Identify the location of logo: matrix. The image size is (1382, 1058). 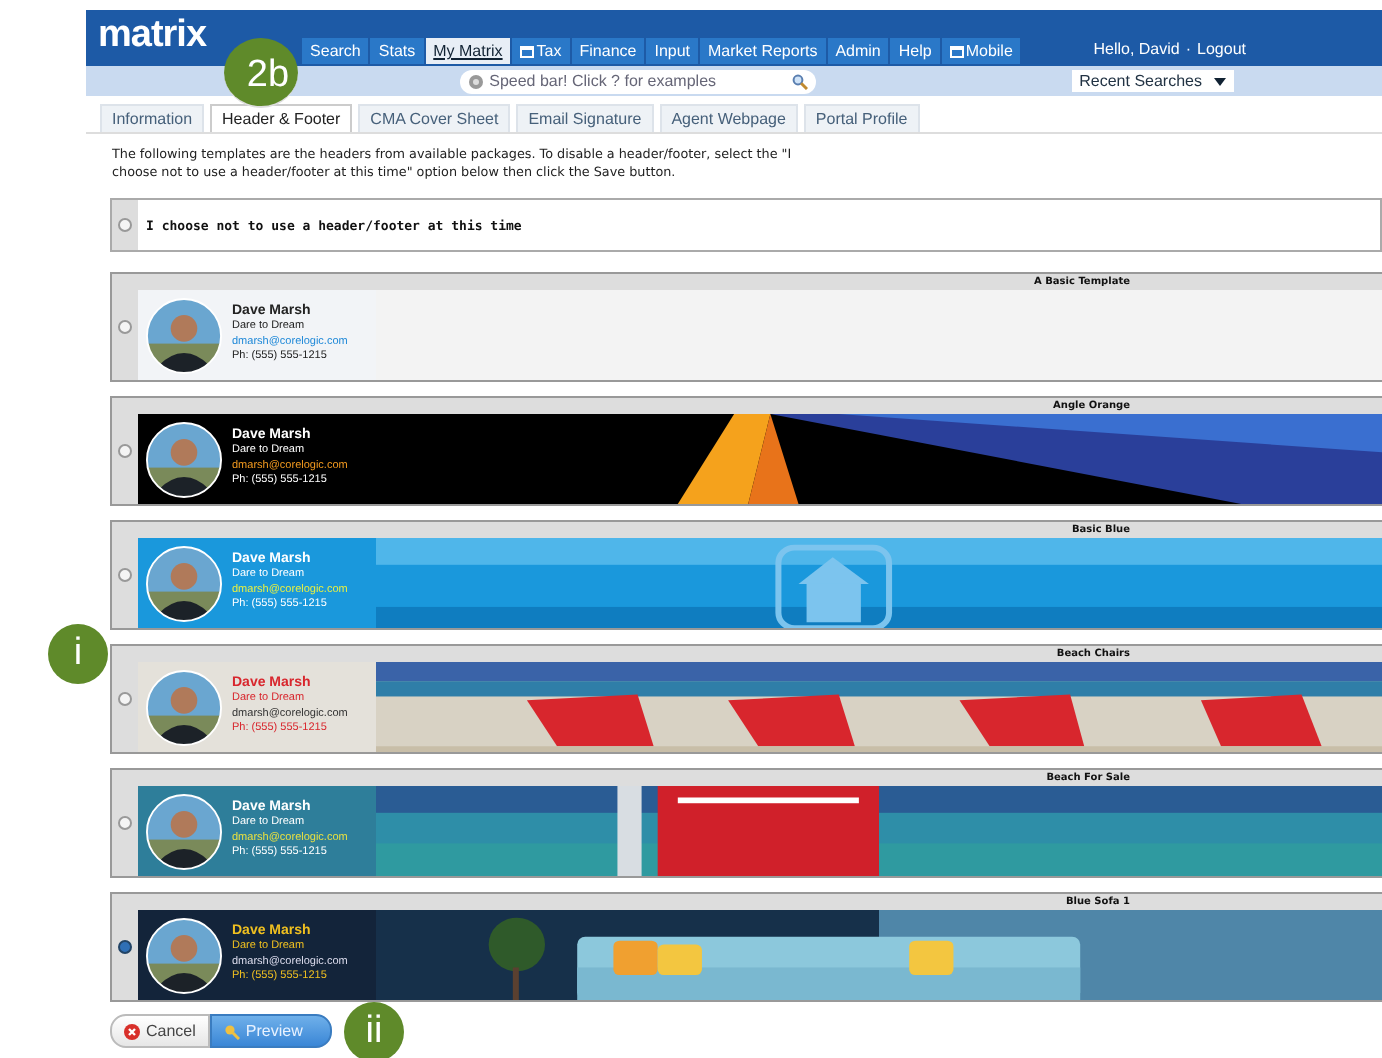
(152, 36).